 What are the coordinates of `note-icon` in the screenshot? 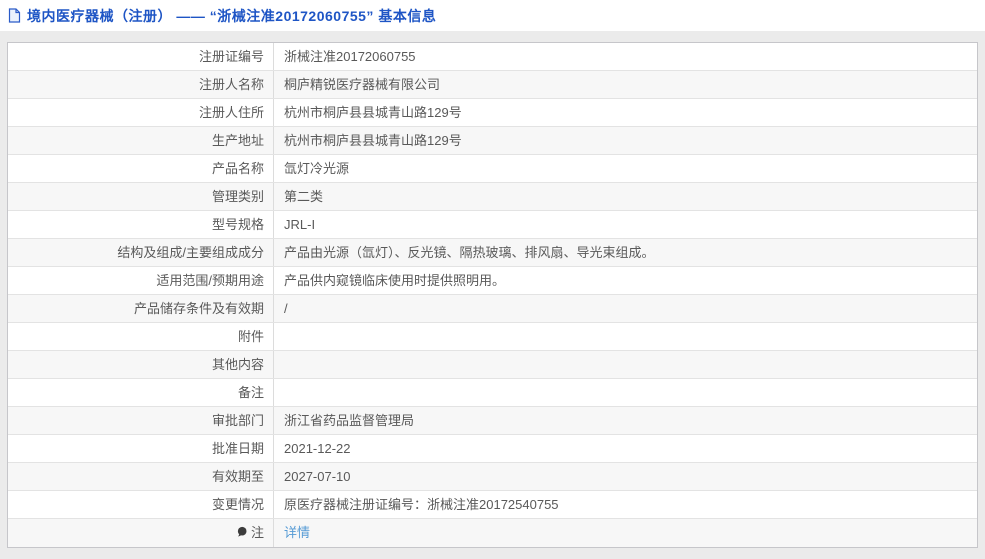 It's located at (242, 528).